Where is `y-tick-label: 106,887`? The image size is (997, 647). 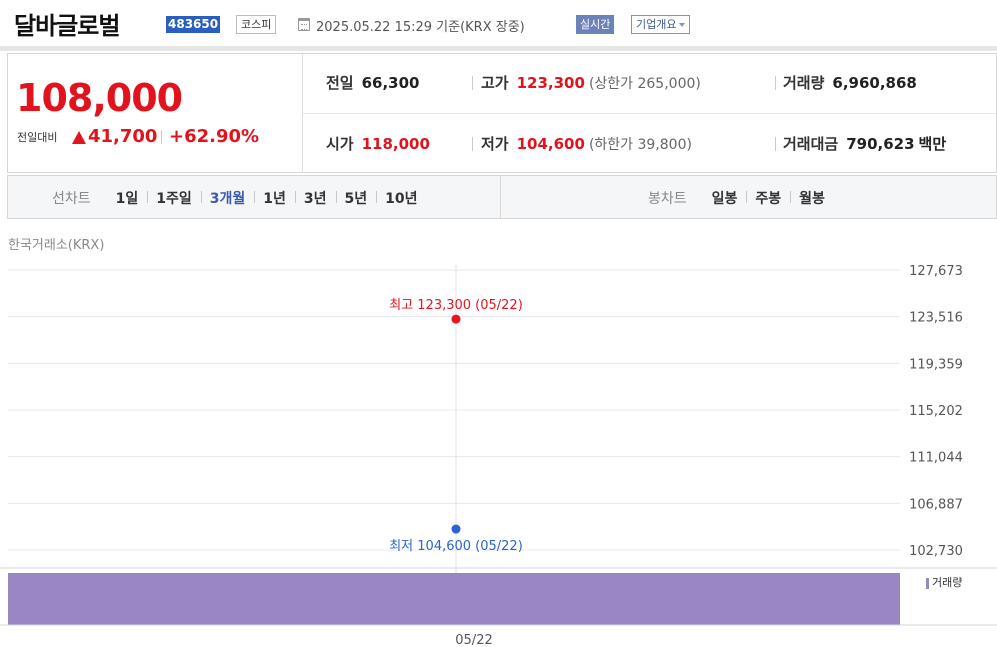 y-tick-label: 106,887 is located at coordinates (936, 504).